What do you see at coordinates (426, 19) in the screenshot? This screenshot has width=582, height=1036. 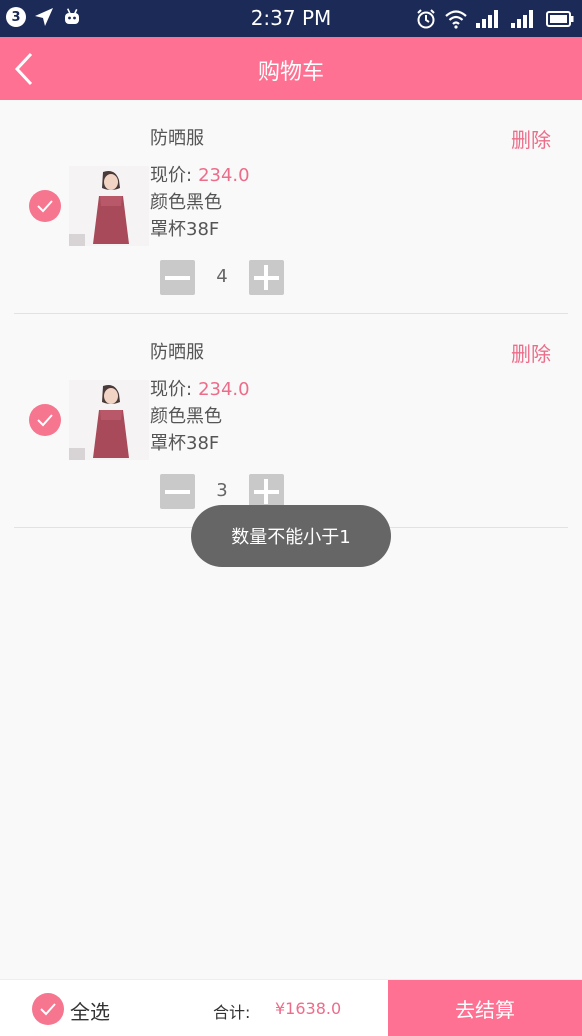 I see `alarm-icon` at bounding box center [426, 19].